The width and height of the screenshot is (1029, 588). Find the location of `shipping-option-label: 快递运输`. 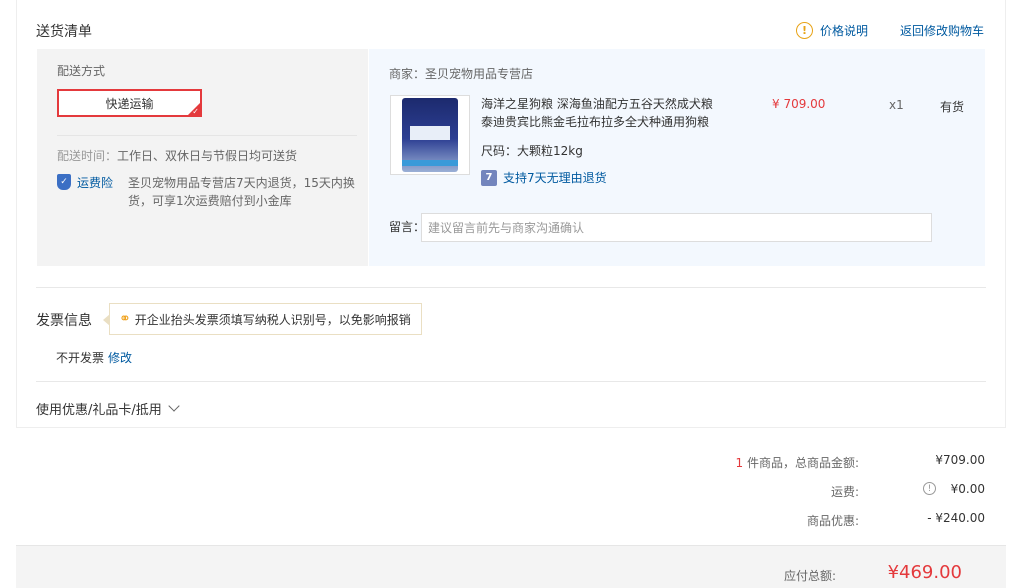

shipping-option-label: 快递运输 is located at coordinates (129, 103).